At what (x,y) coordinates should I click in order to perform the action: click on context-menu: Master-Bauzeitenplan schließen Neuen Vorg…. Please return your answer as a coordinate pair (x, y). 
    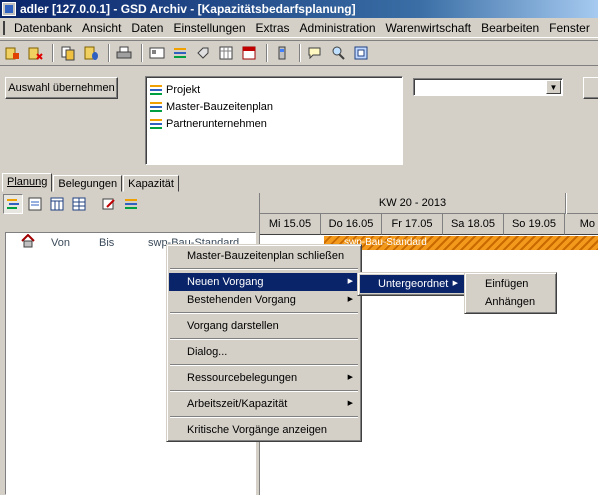
    Looking at the image, I should click on (264, 343).